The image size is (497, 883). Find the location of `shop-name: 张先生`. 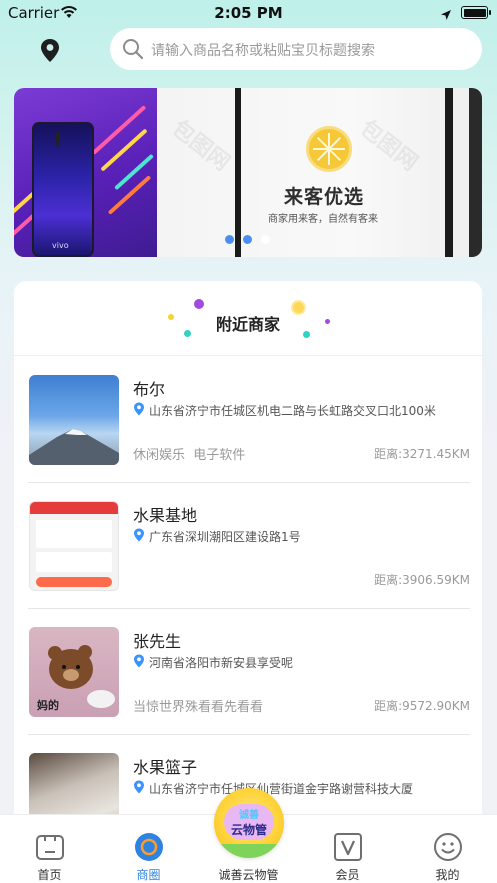

shop-name: 张先生 is located at coordinates (157, 641).